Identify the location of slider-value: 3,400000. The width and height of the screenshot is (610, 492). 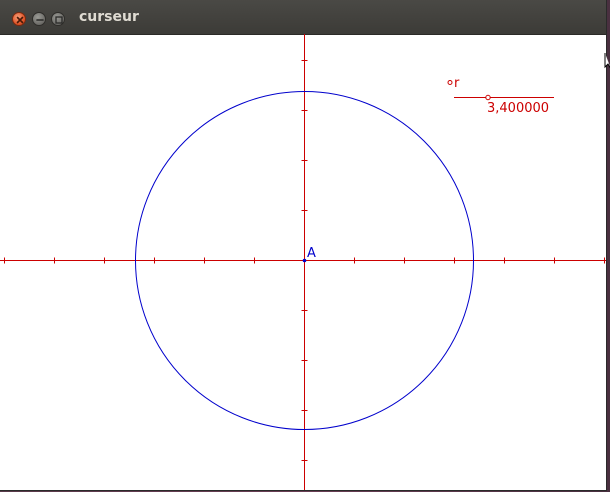
(518, 108).